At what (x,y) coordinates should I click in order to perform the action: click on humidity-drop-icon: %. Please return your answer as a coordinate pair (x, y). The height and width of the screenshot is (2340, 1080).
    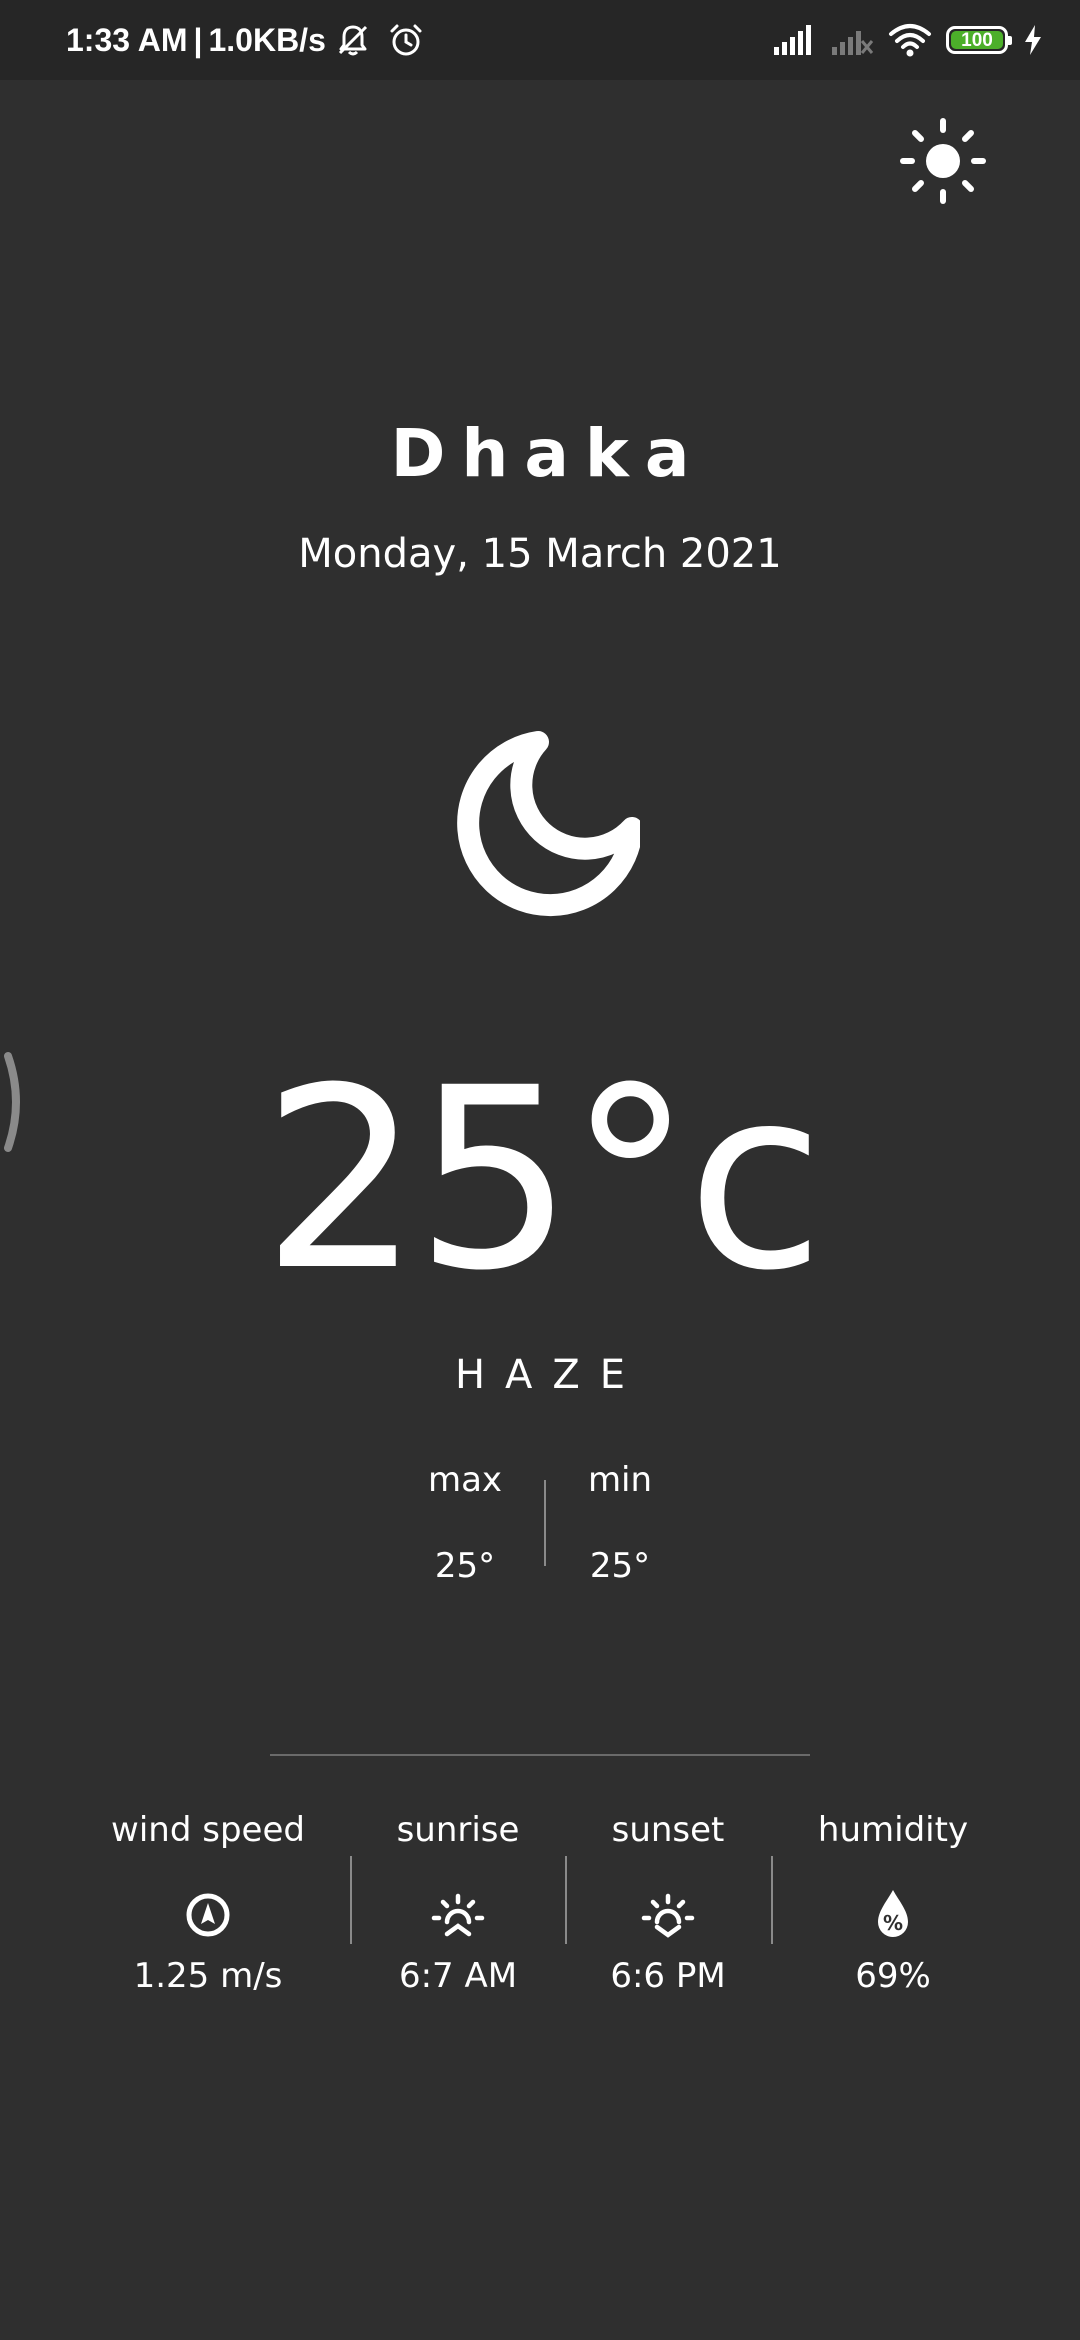
    Looking at the image, I should click on (893, 1913).